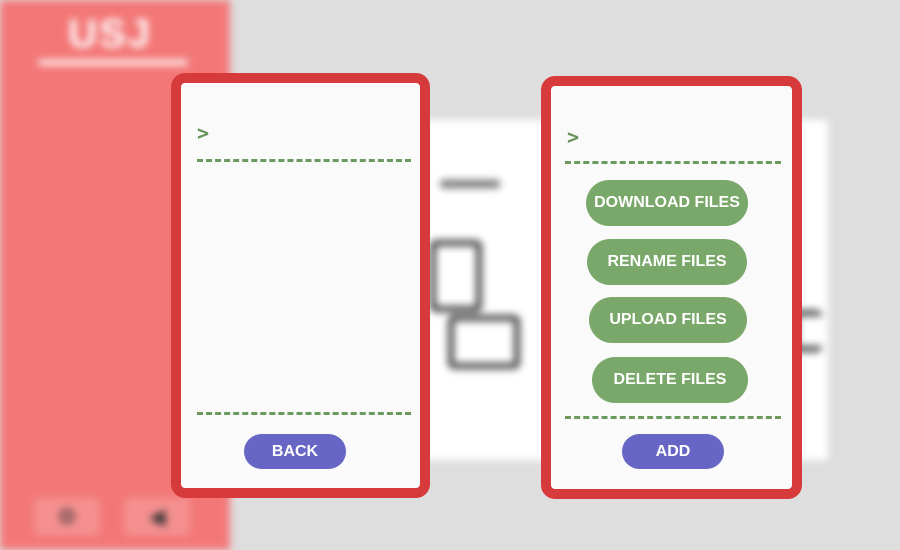  What do you see at coordinates (295, 451) in the screenshot?
I see `back-button: BACK` at bounding box center [295, 451].